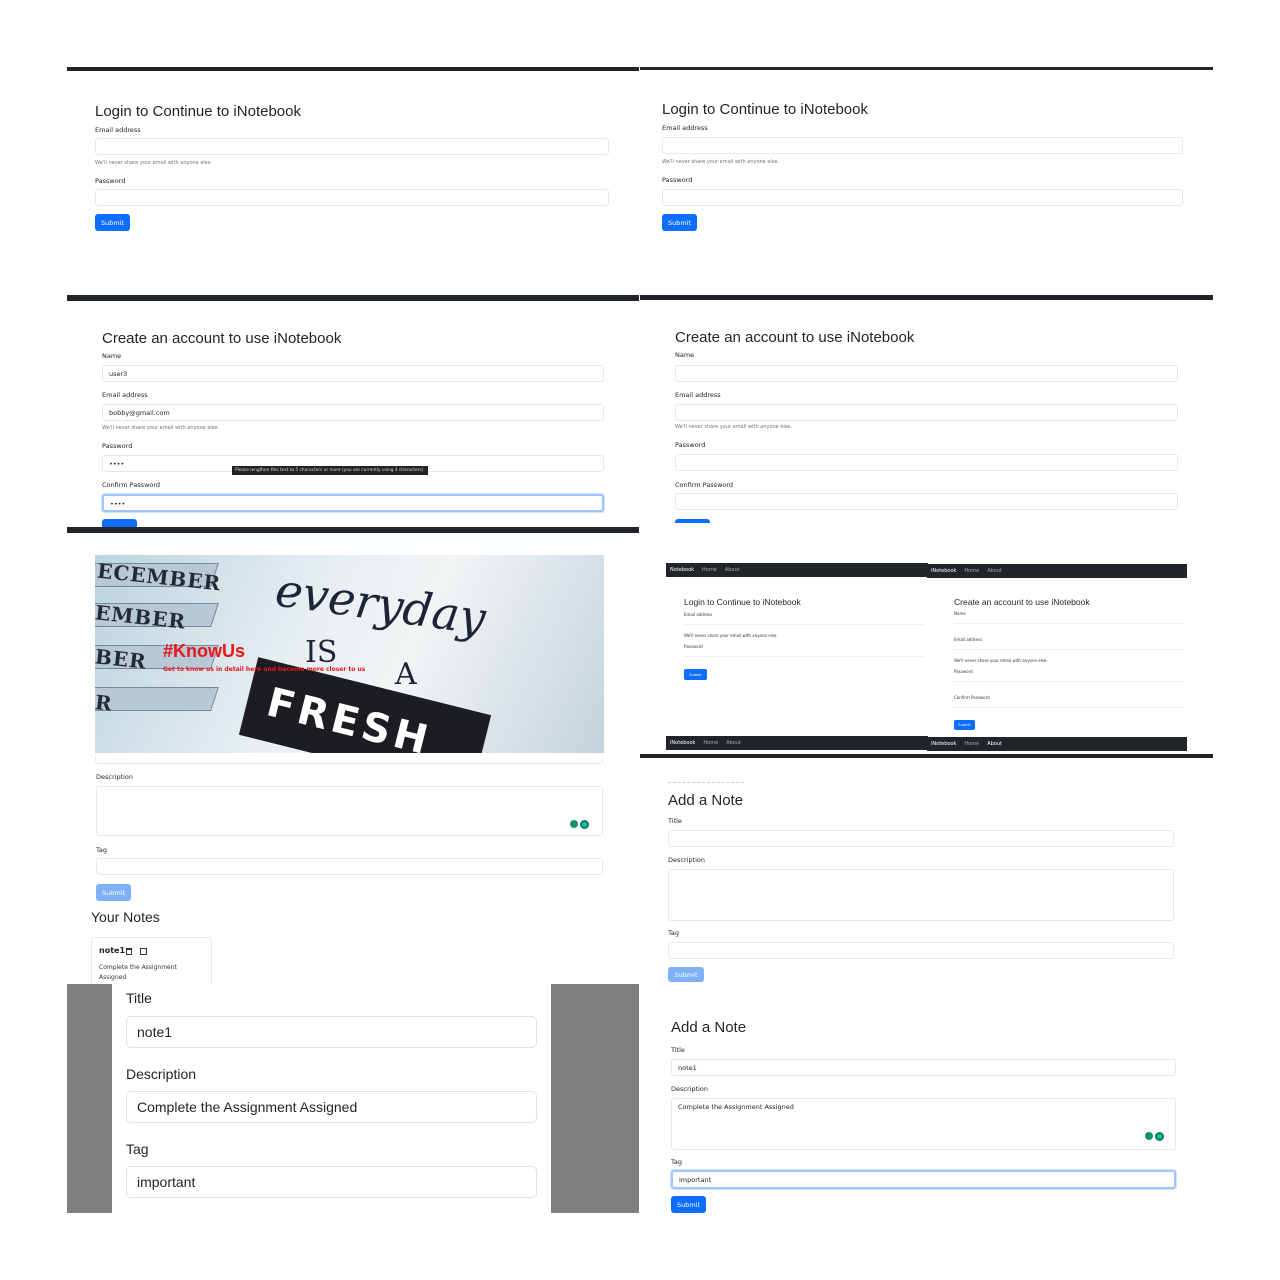 Image resolution: width=1280 pixels, height=1280 pixels. Describe the element at coordinates (574, 824) in the screenshot. I see `pin-icon` at that location.